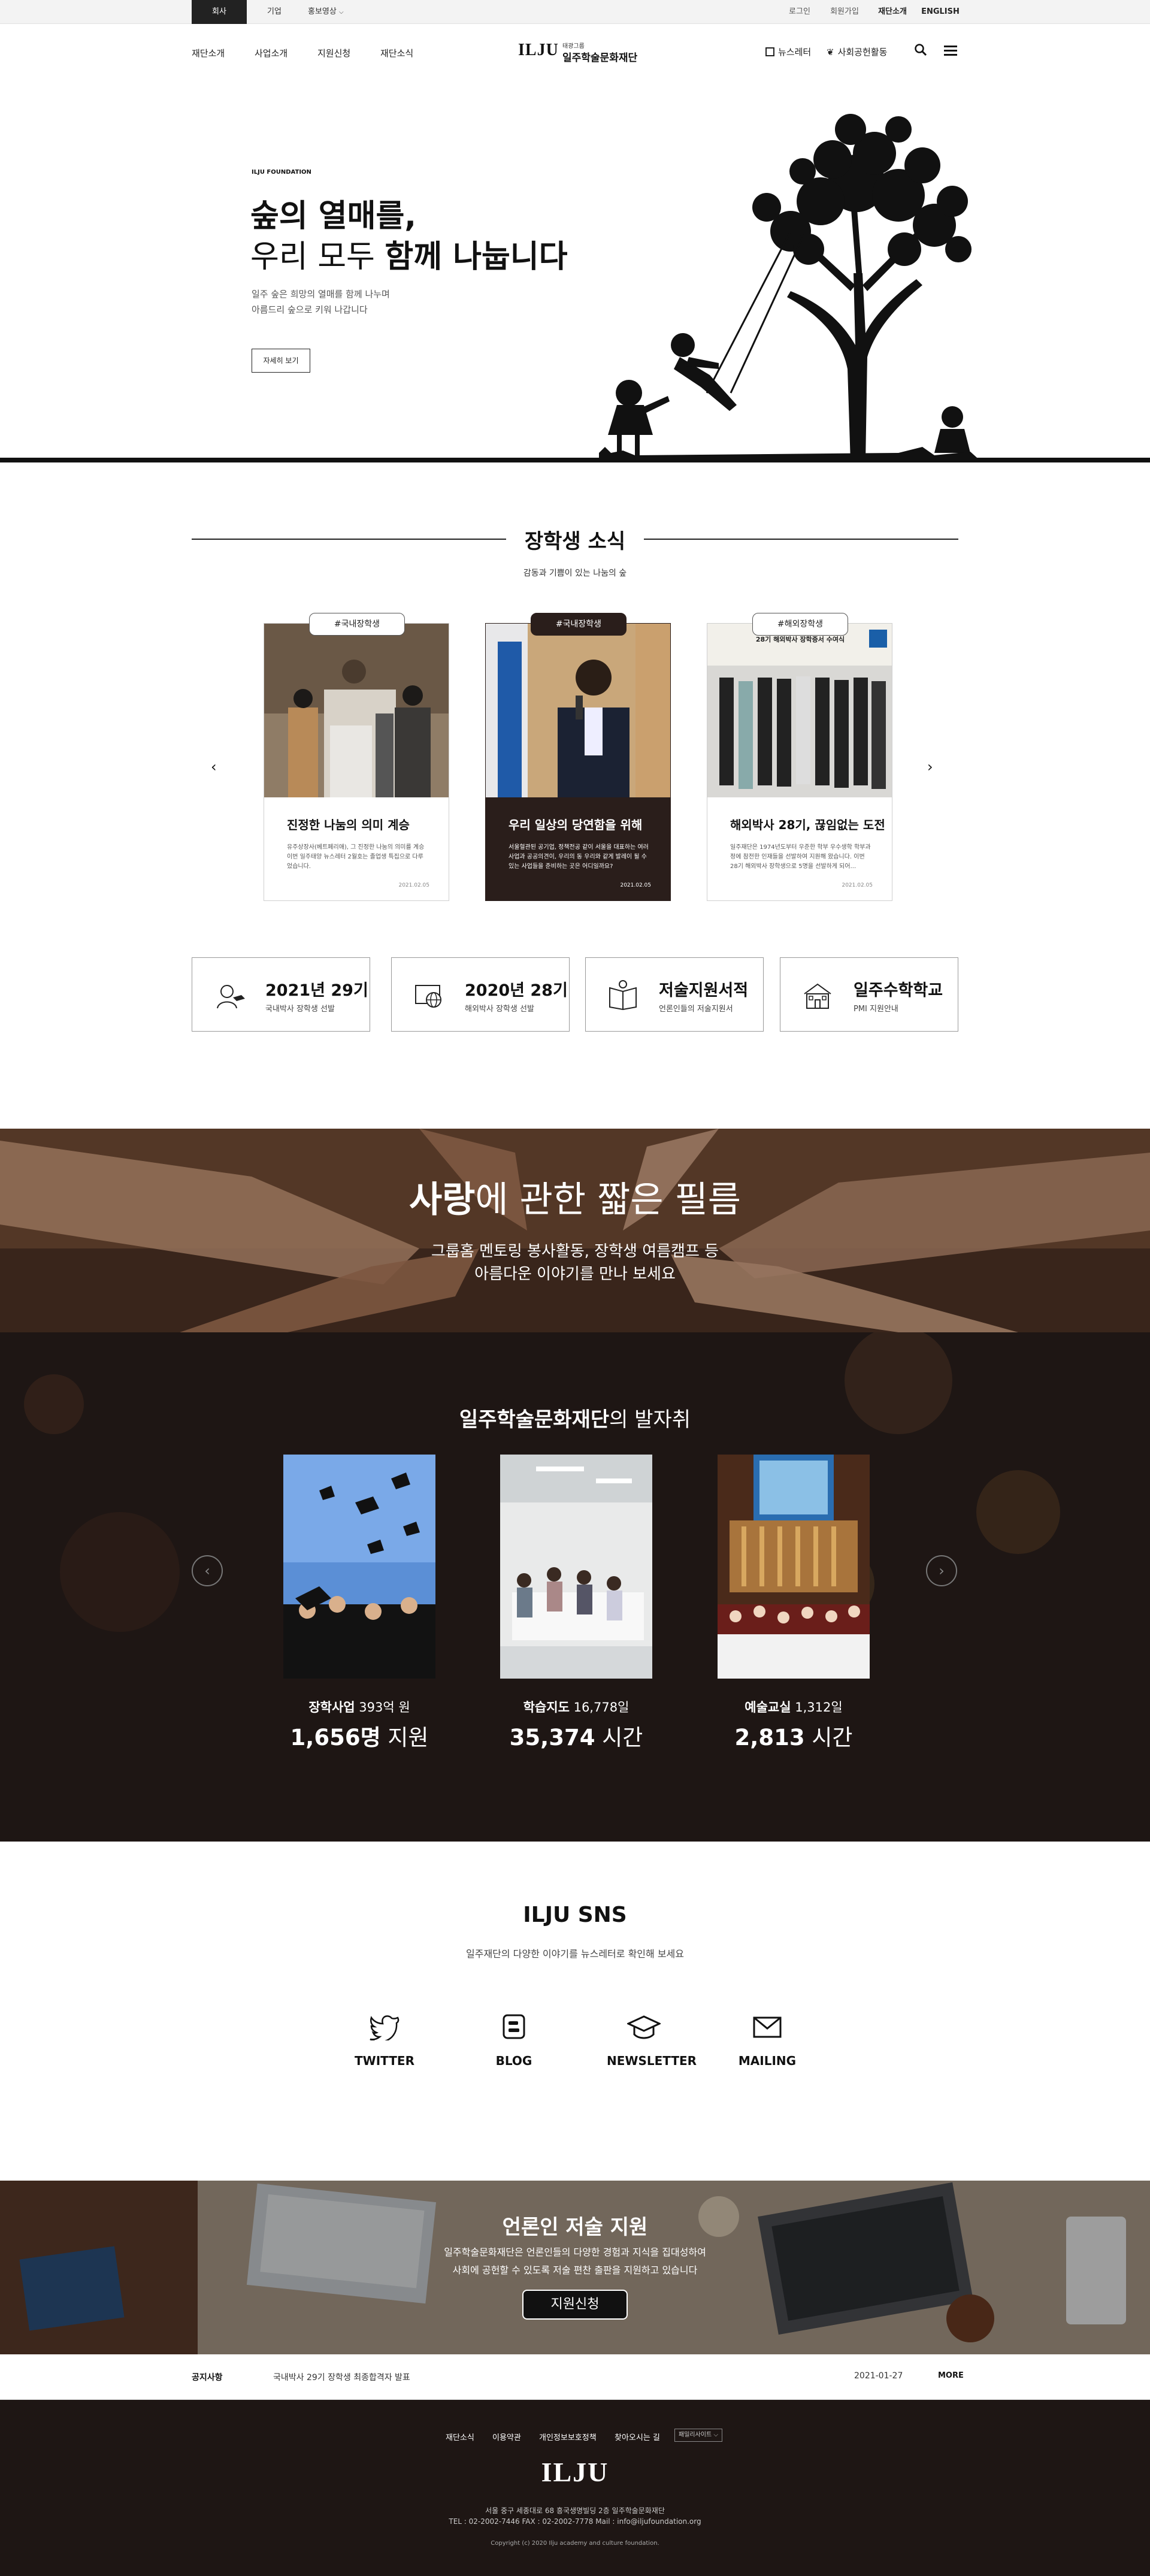  What do you see at coordinates (271, 53) in the screenshot?
I see `nav-business: 사업소개` at bounding box center [271, 53].